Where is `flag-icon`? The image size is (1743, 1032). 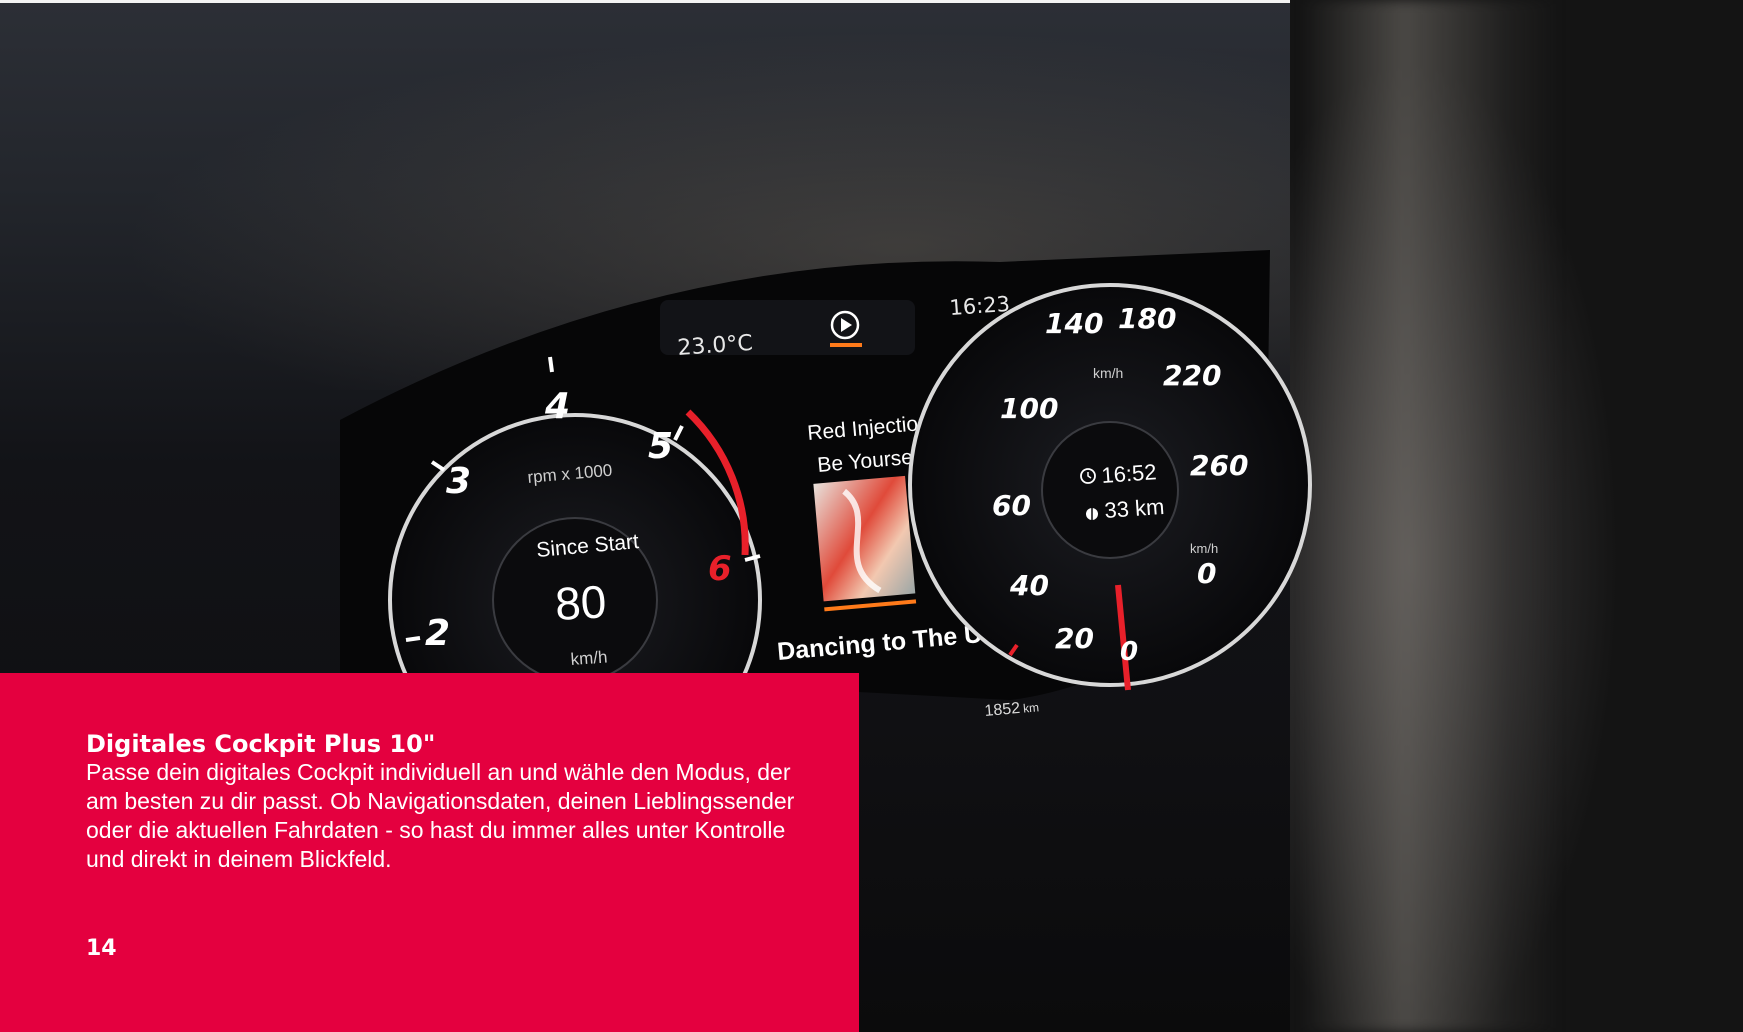 flag-icon is located at coordinates (1092, 514).